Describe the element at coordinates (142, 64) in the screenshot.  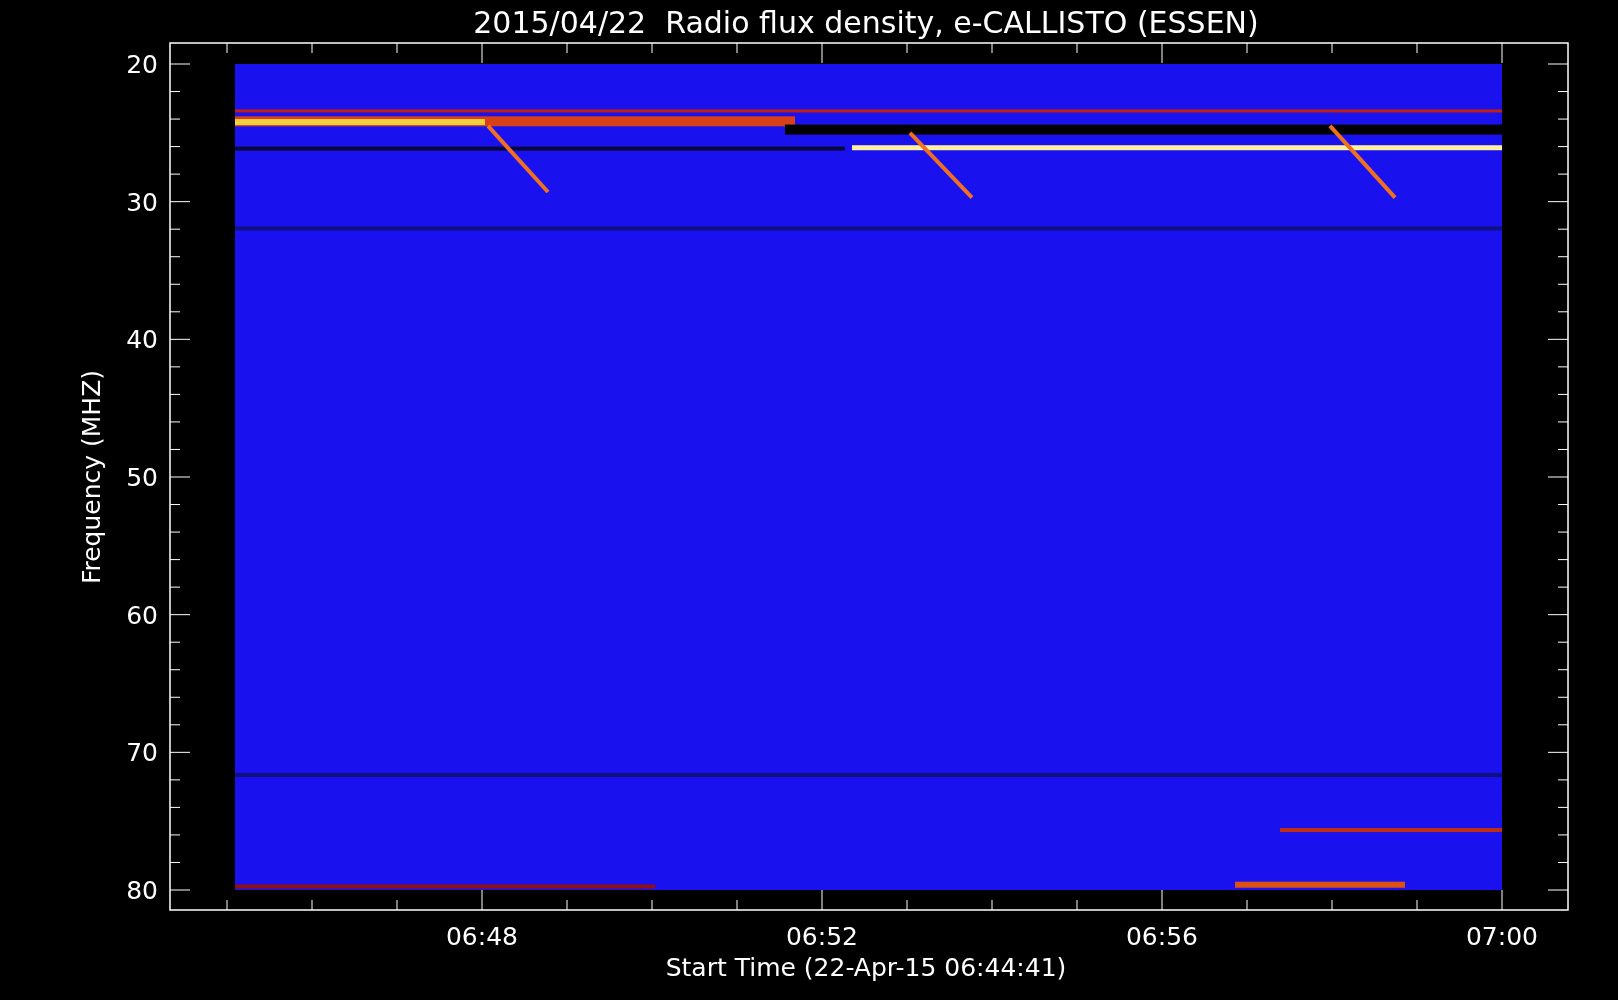
I see `y-tick-label: 20` at that location.